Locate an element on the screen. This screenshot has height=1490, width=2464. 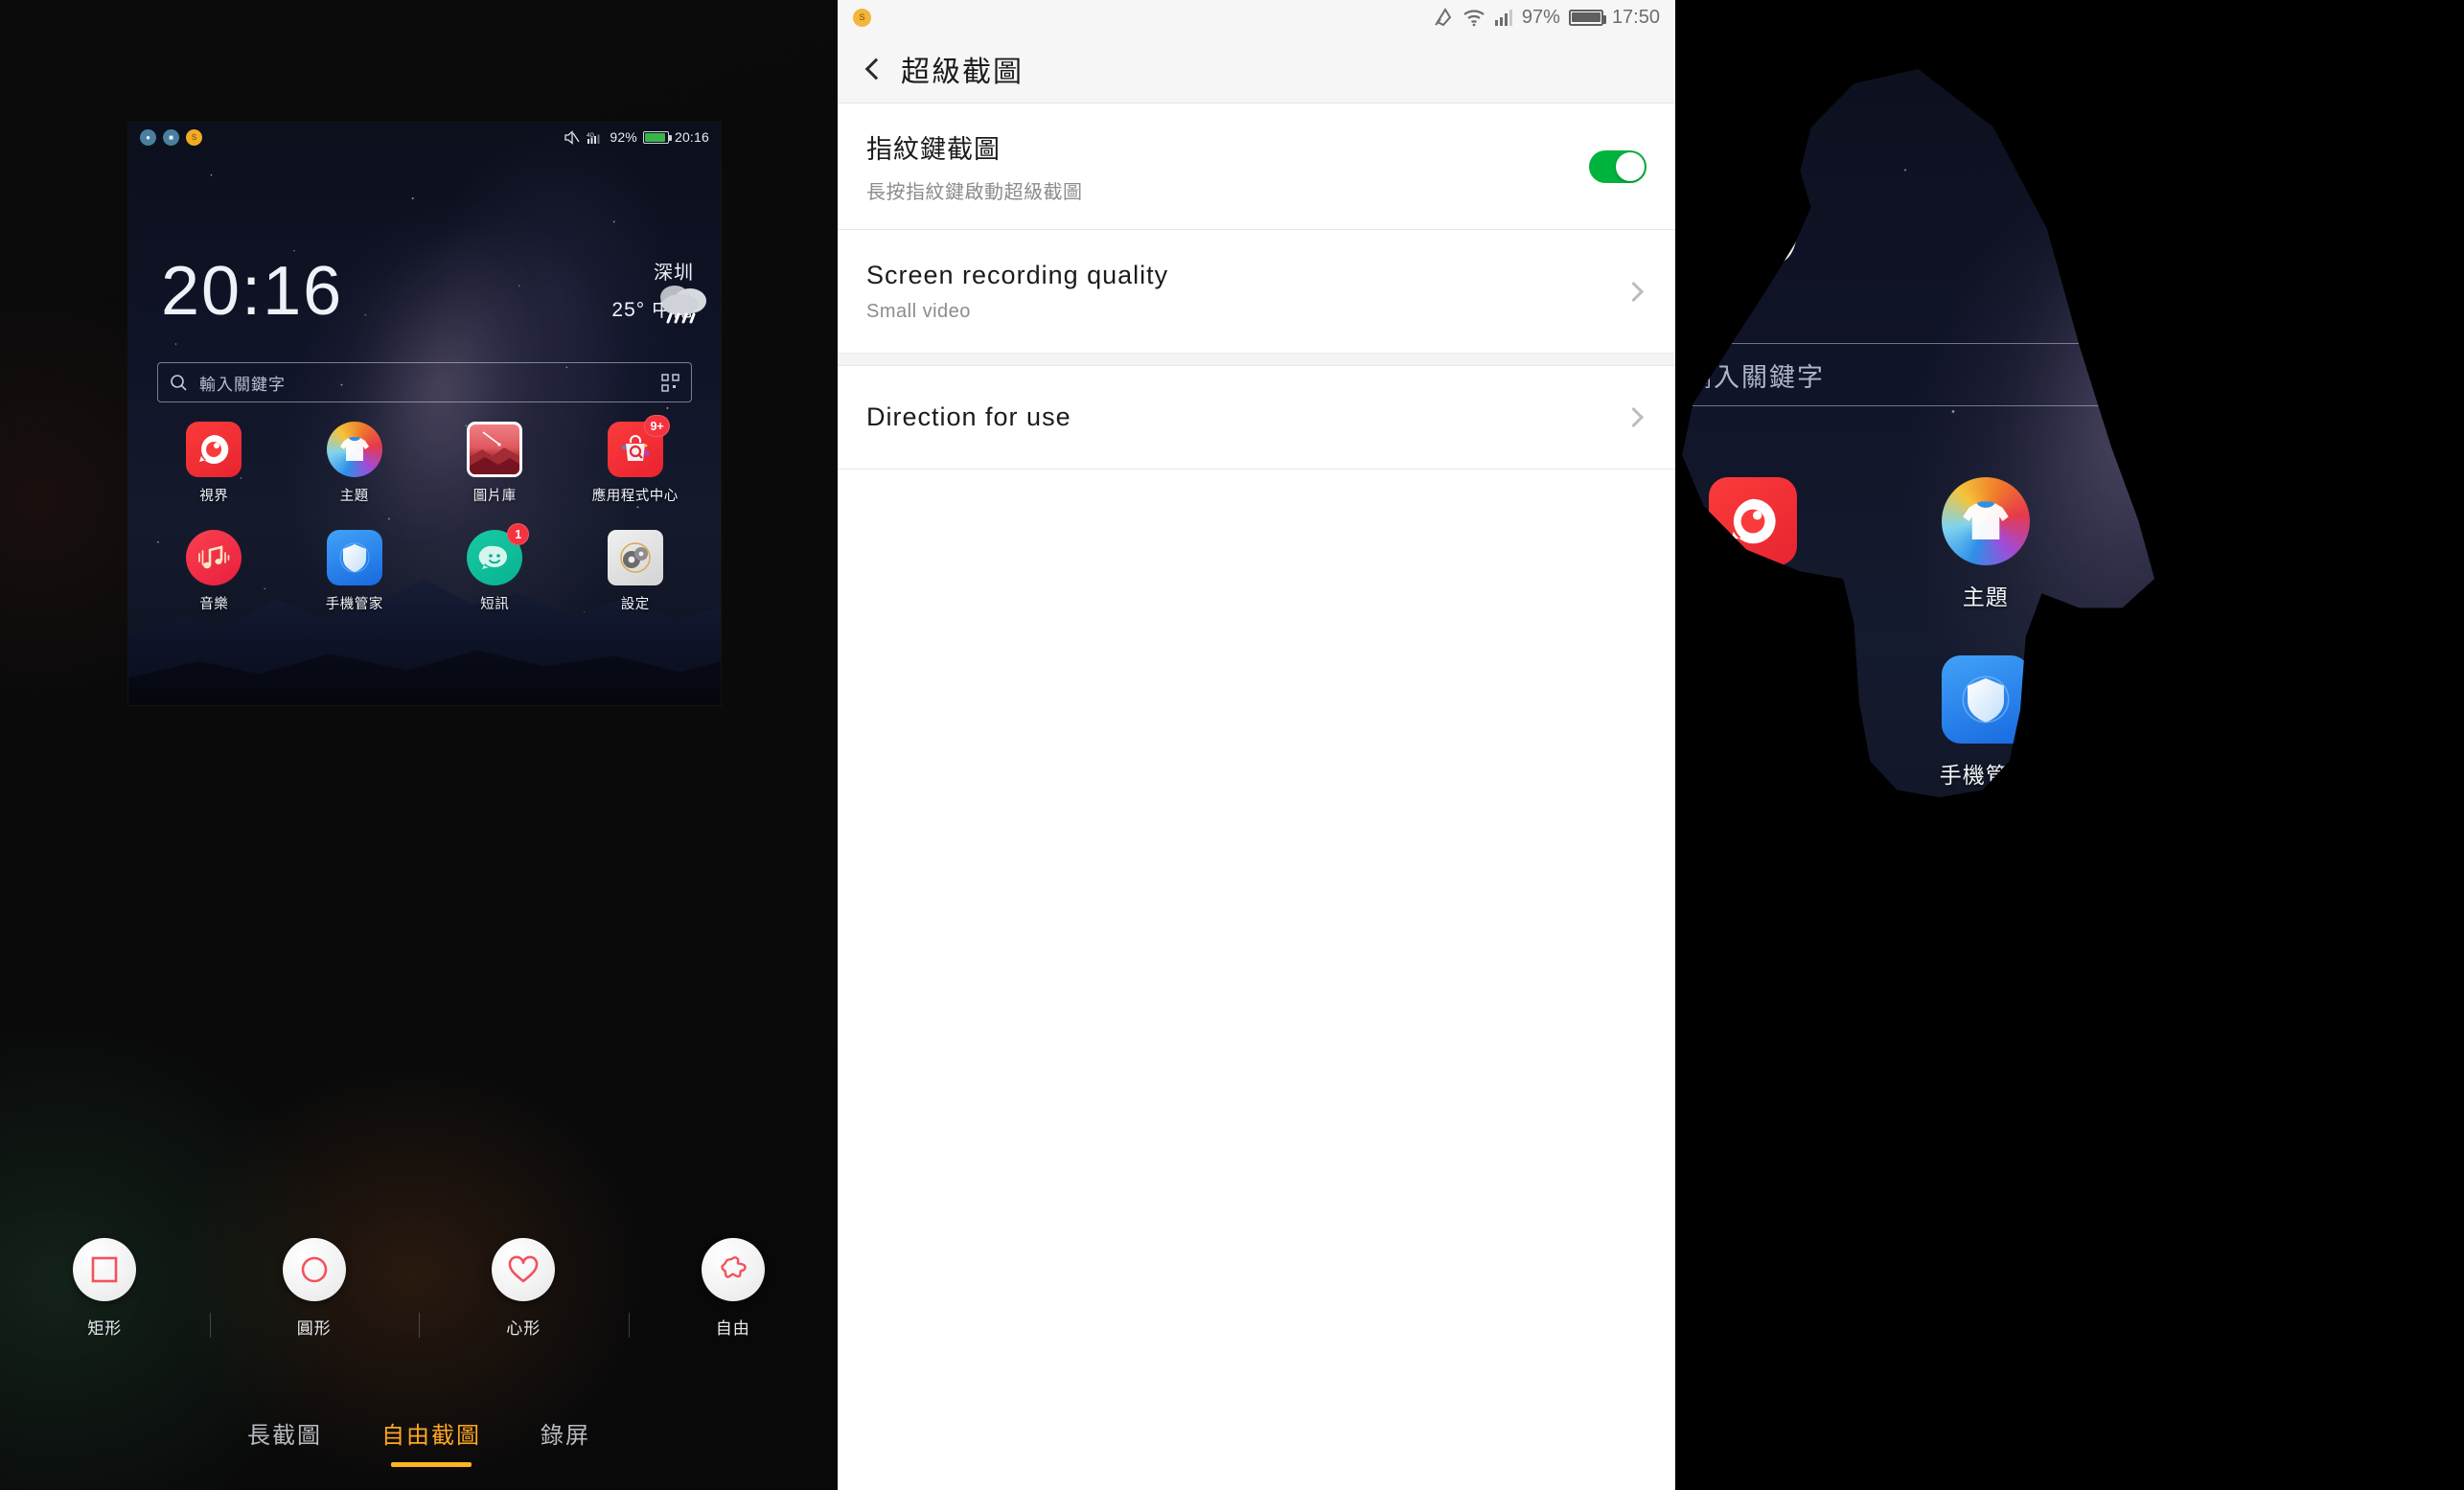
dock-label: 瀏覽器 is located at coordinates (2218, 1221).